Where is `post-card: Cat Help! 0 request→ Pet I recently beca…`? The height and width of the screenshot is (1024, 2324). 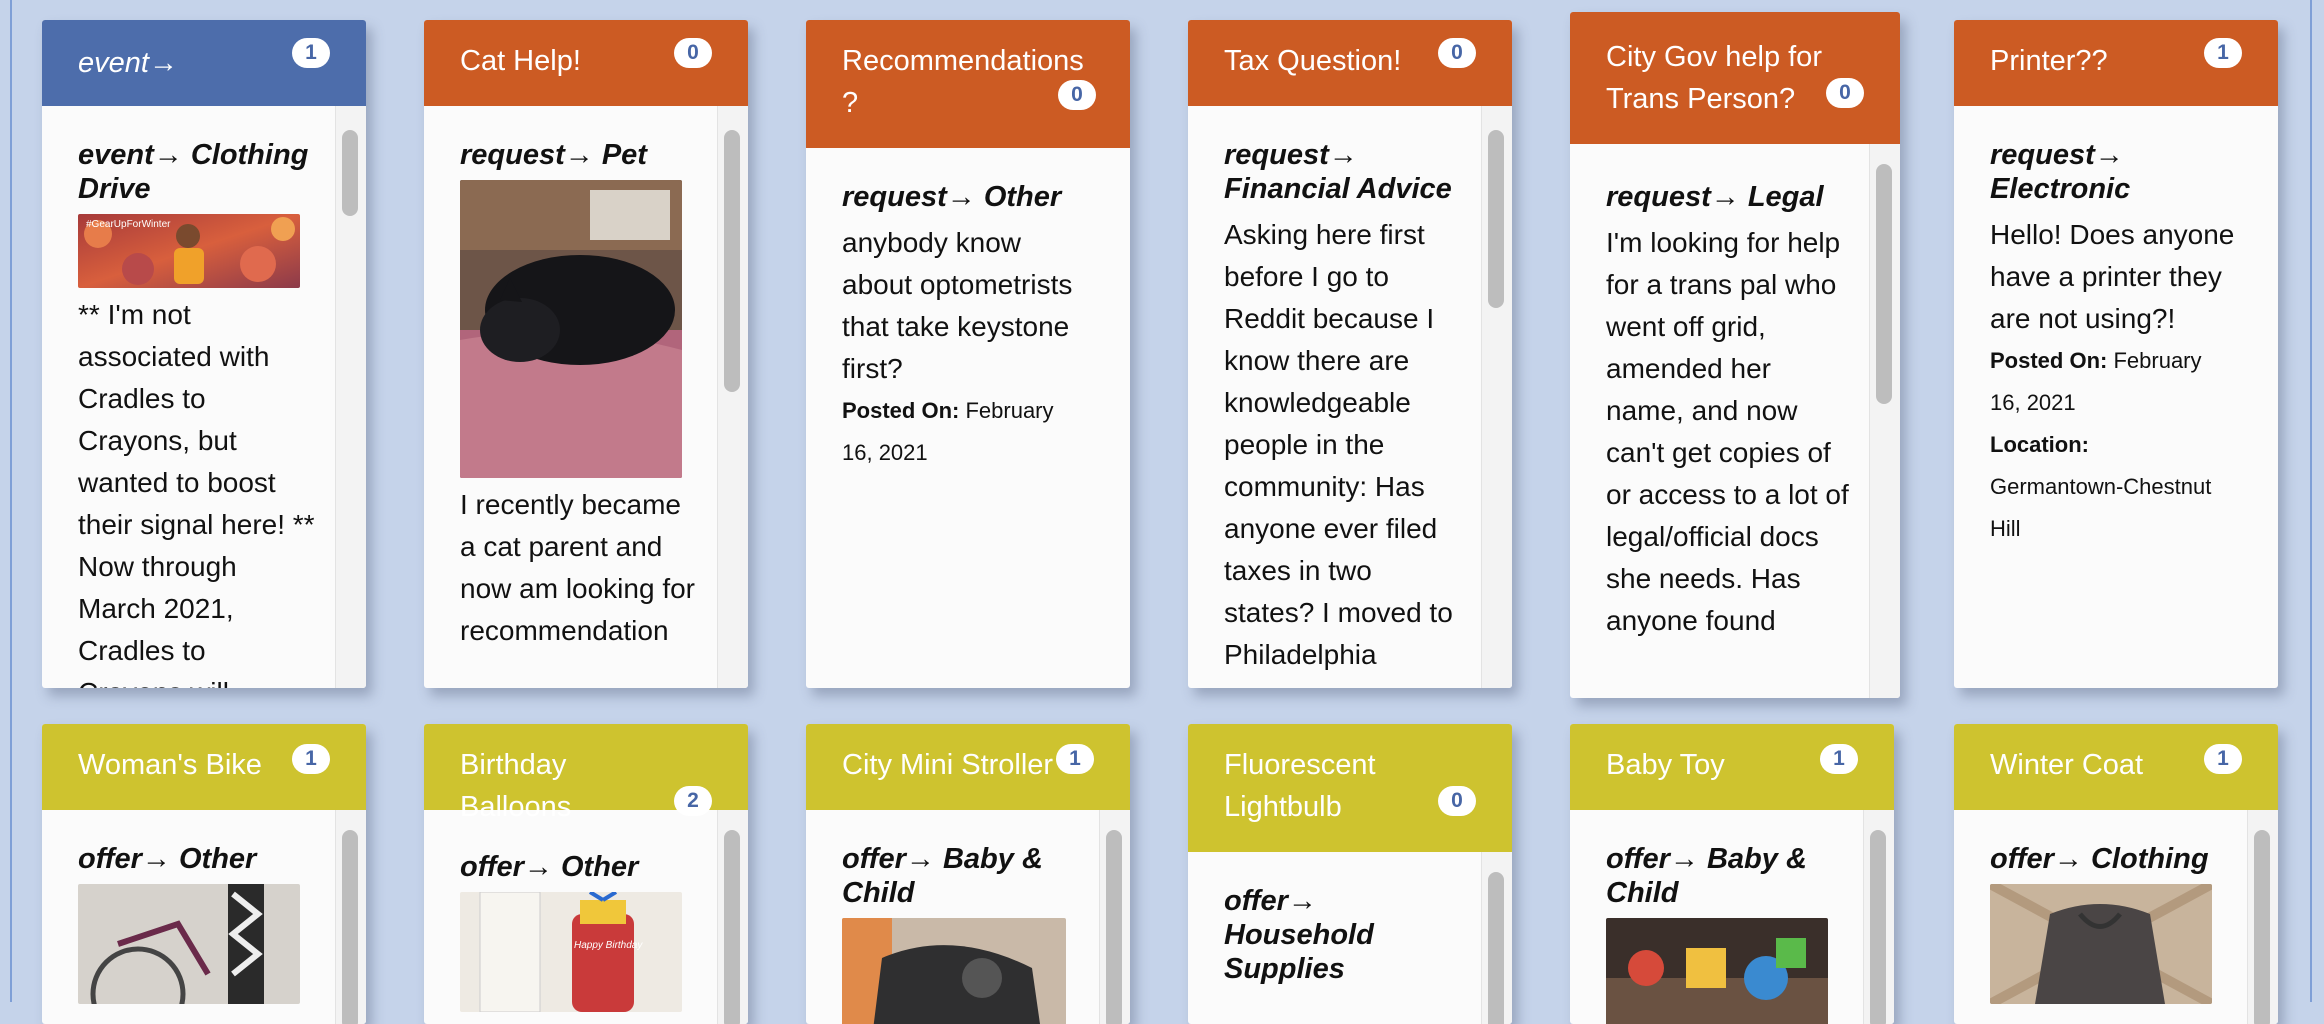 post-card: Cat Help! 0 request→ Pet I recently beca… is located at coordinates (586, 354).